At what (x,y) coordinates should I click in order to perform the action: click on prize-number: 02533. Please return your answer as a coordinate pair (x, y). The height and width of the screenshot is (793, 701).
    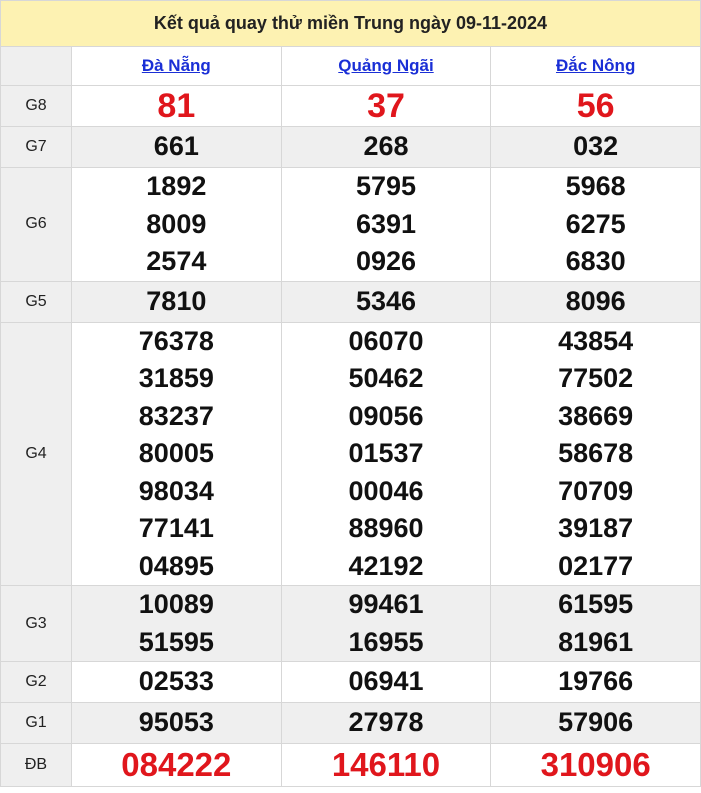
    Looking at the image, I should click on (176, 681).